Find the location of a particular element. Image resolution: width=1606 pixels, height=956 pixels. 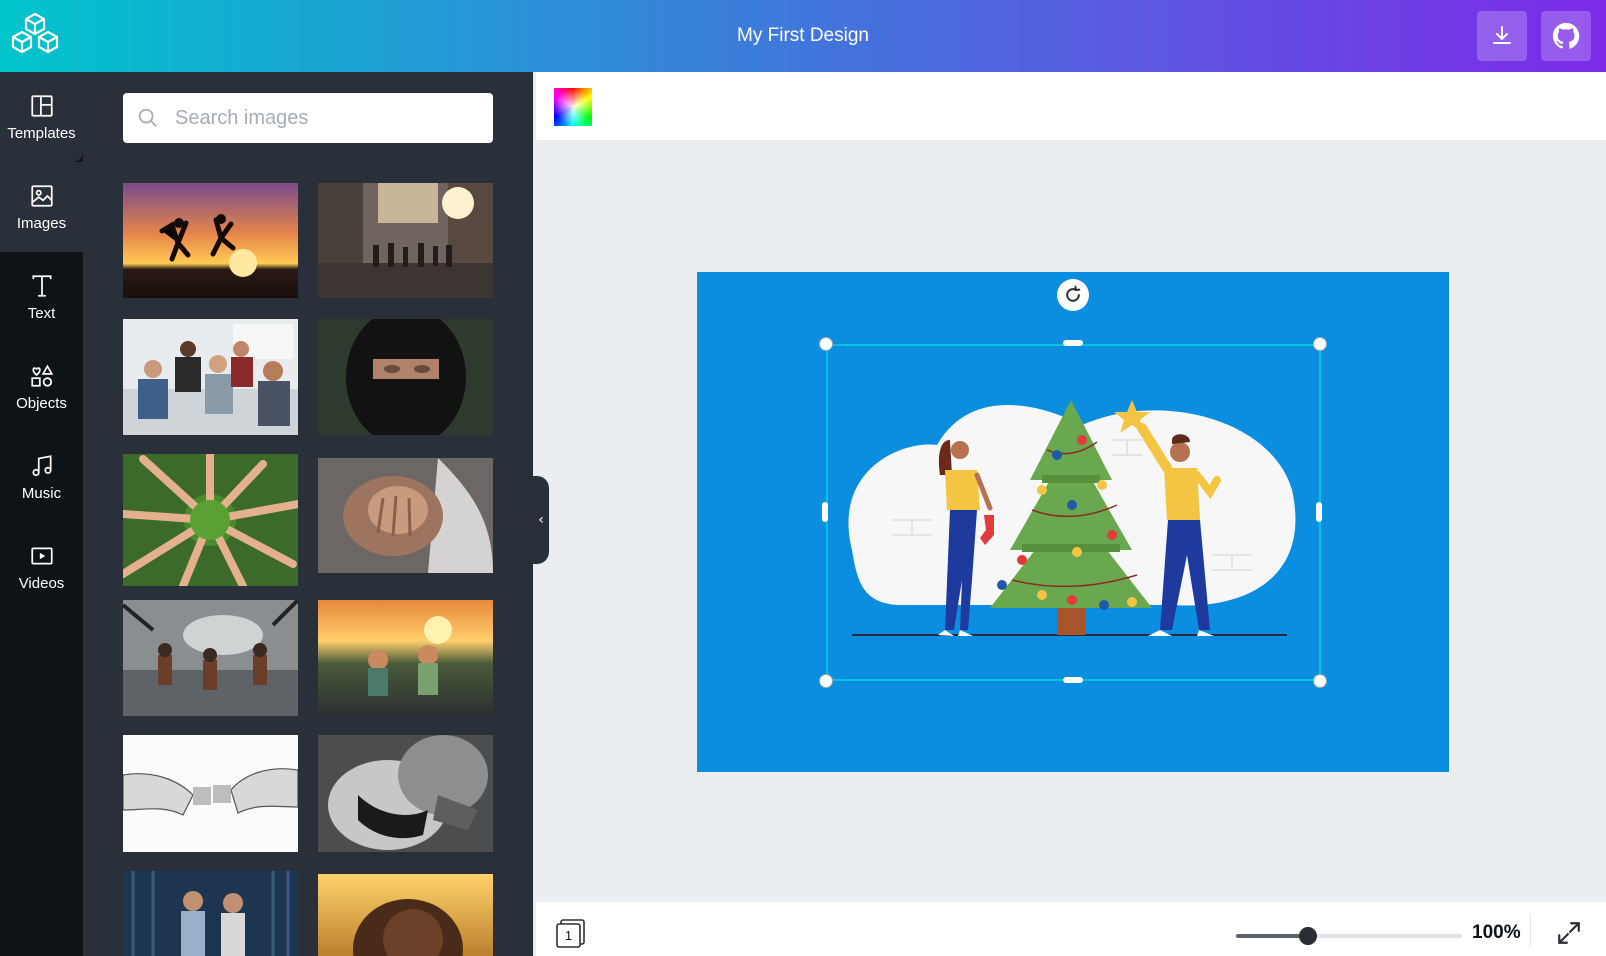

resize-handle-right is located at coordinates (1319, 512).